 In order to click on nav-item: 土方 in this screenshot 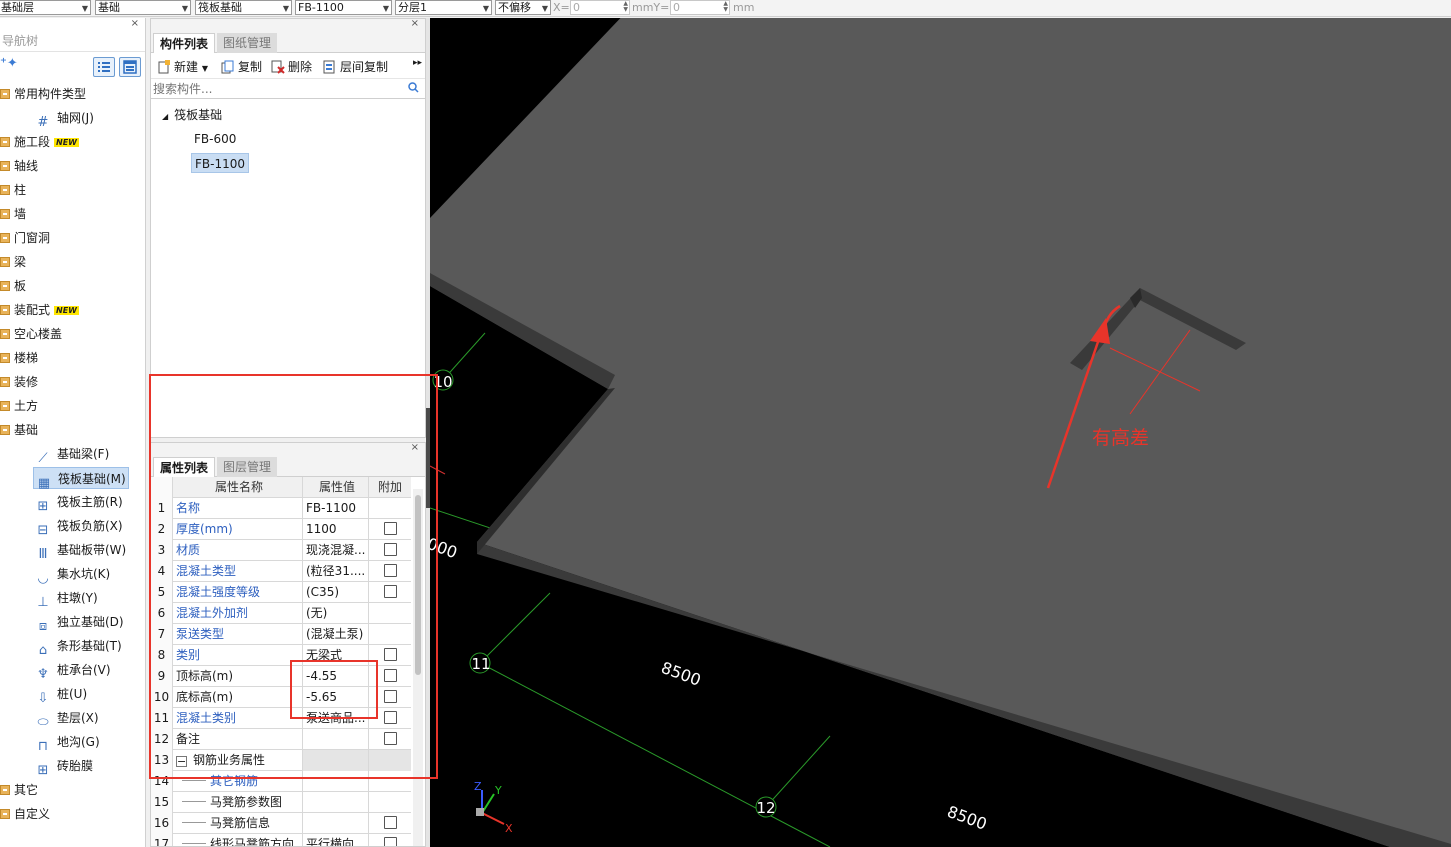, I will do `click(19, 406)`.